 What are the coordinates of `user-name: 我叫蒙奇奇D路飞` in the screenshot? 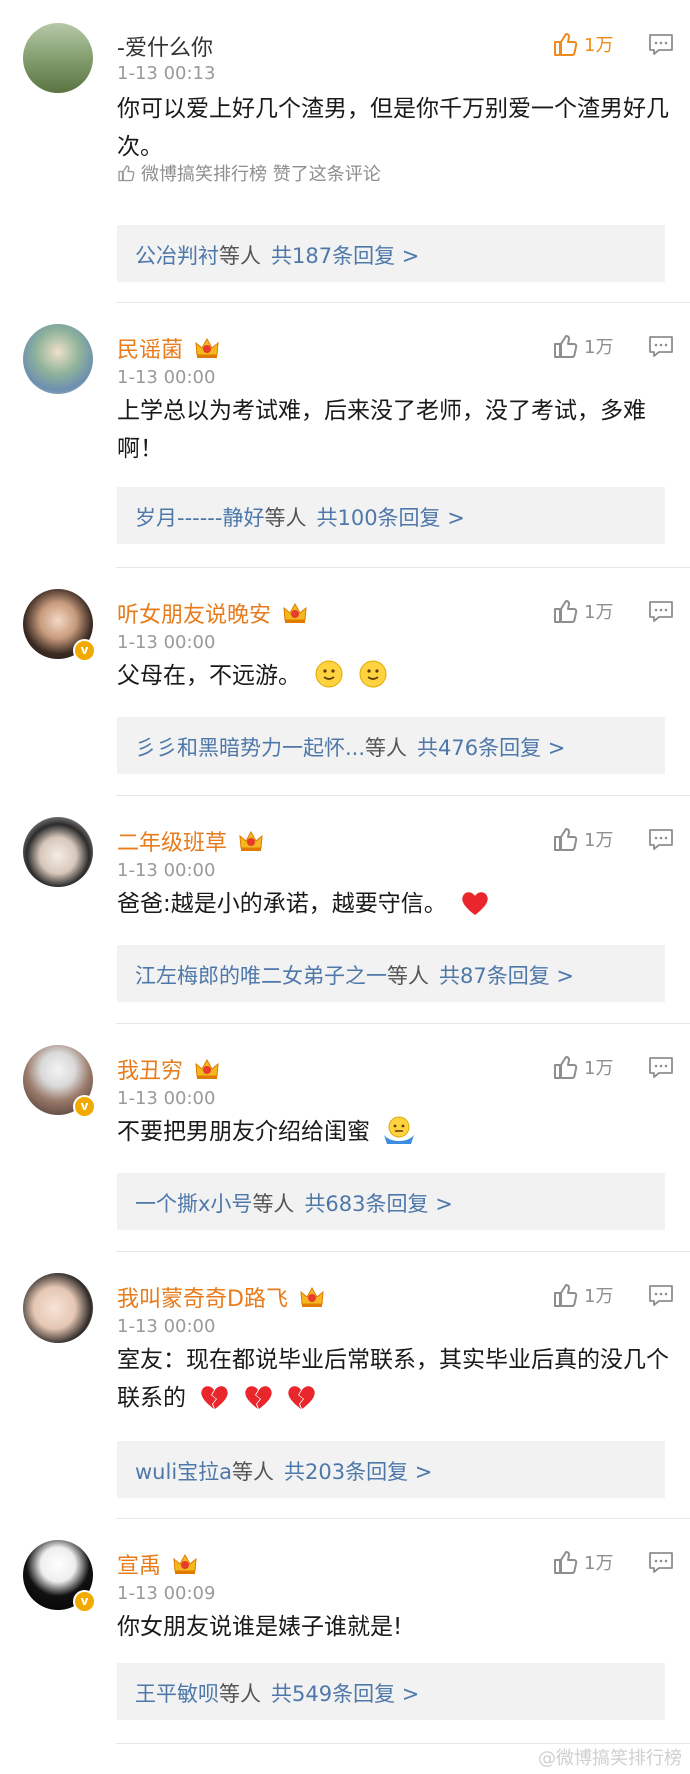 It's located at (221, 1297).